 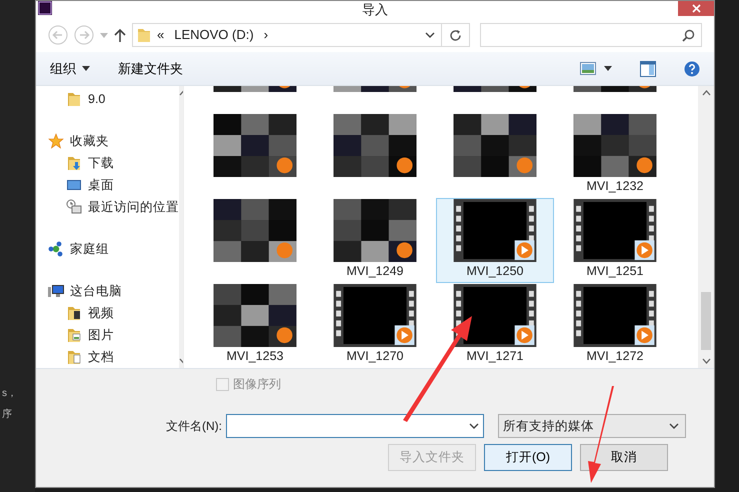 I want to click on dropdown-icon, so click(x=608, y=68).